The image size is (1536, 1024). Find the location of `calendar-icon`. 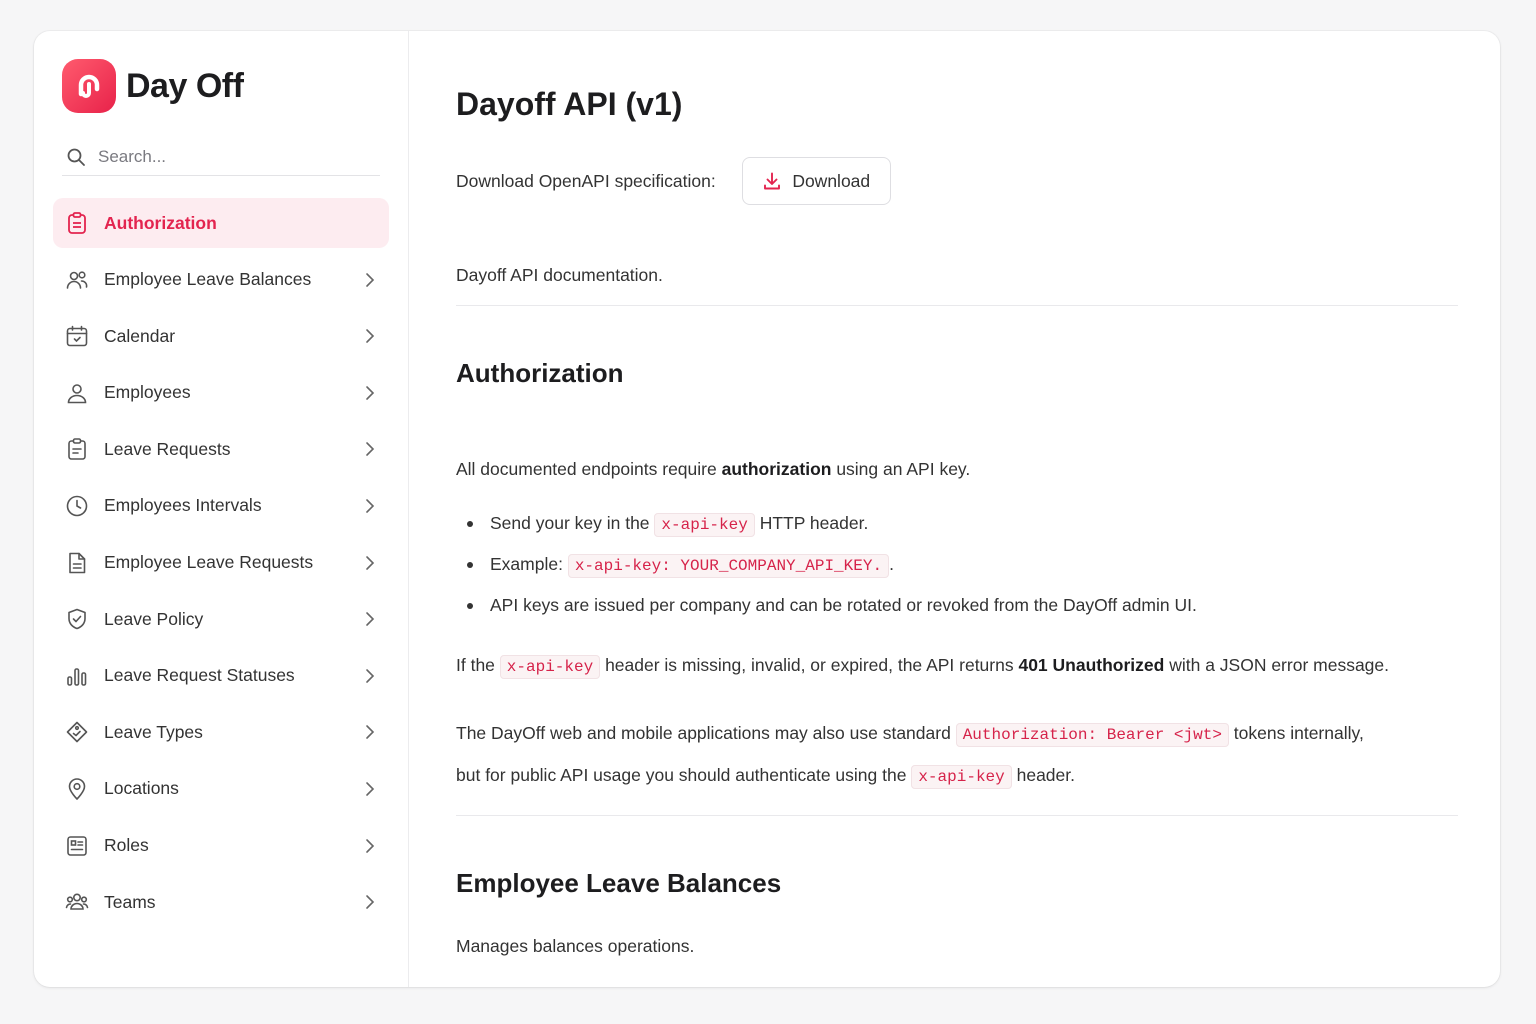

calendar-icon is located at coordinates (77, 336).